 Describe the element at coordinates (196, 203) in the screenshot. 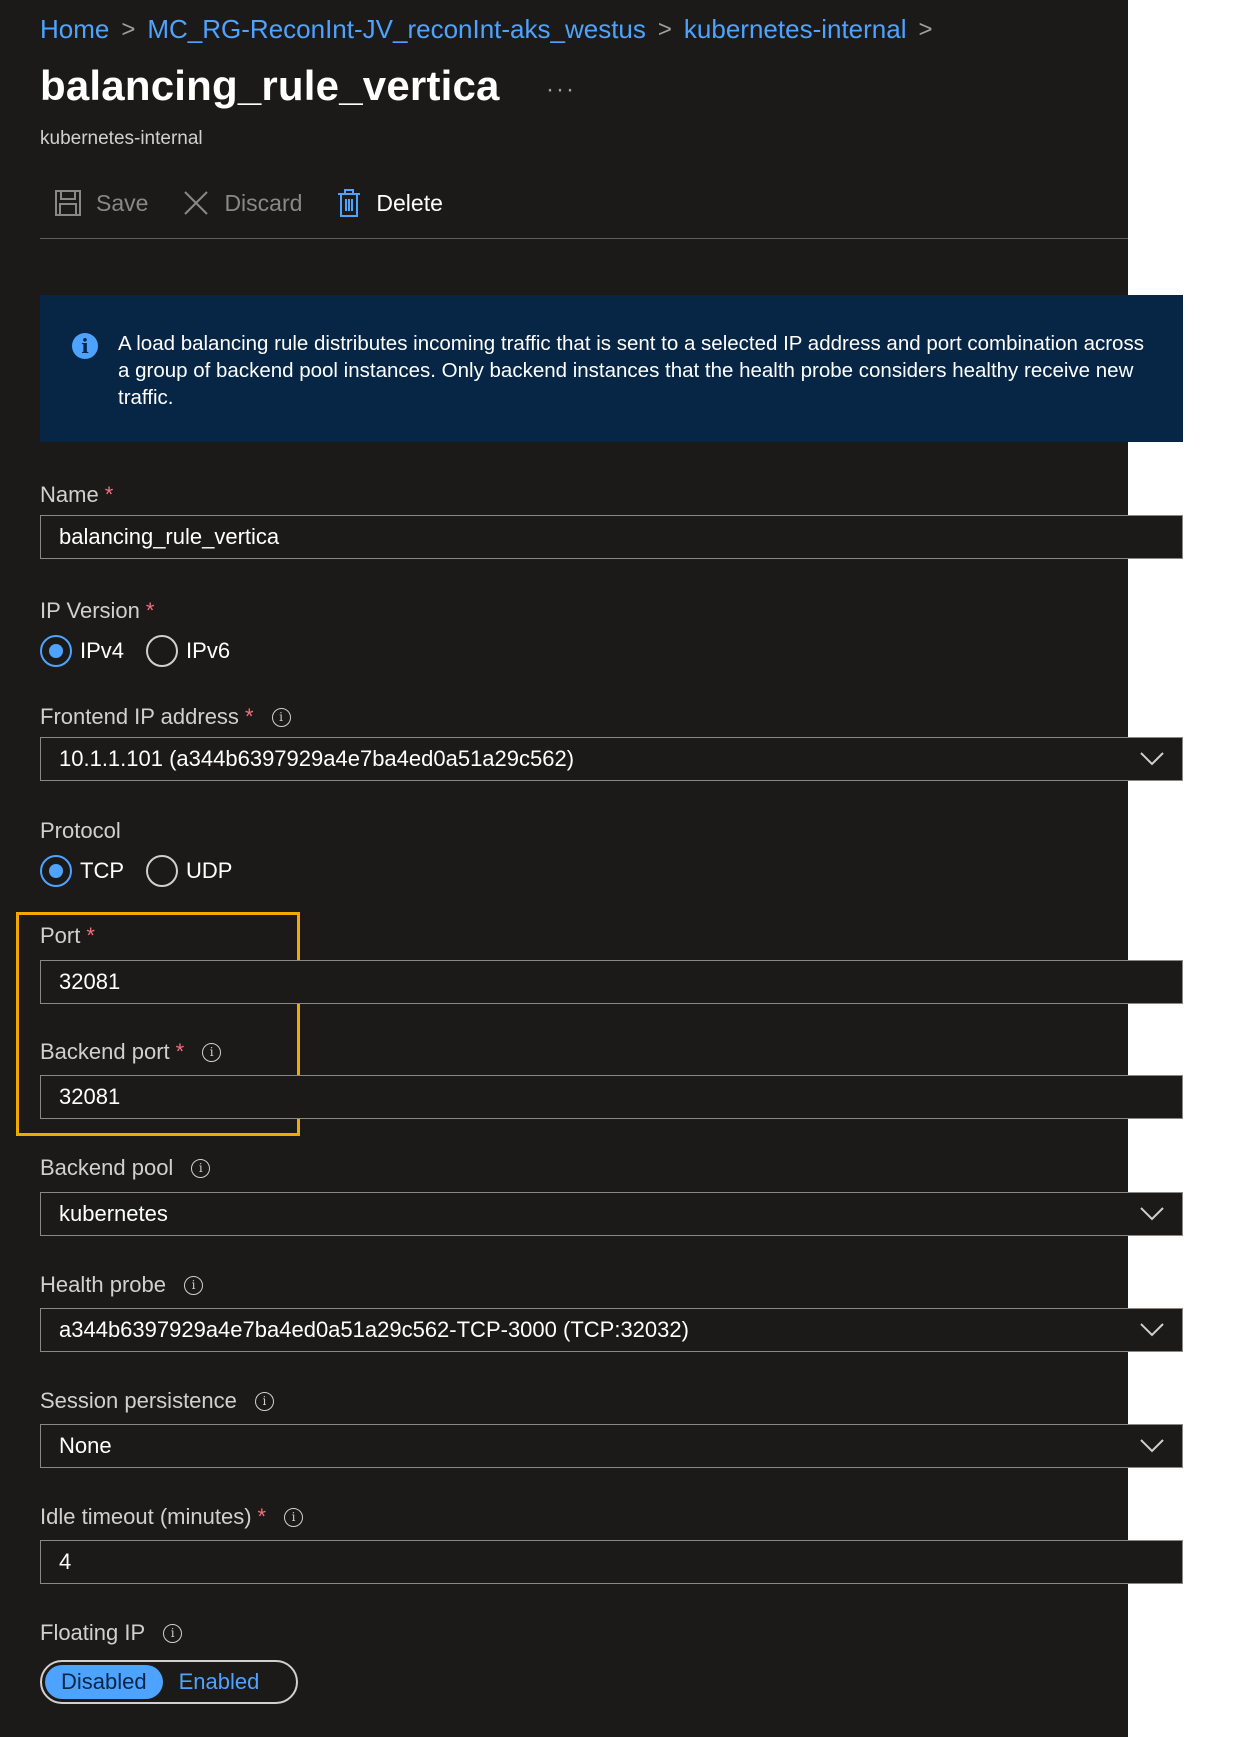

I see `close-icon` at that location.